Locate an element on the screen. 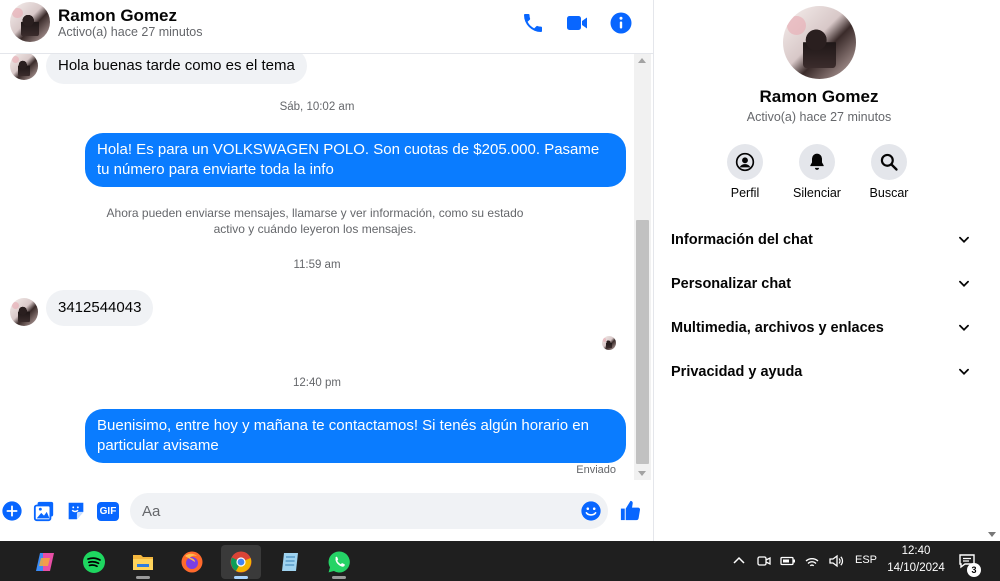 This screenshot has height=581, width=1000. profile-button: Perfil is located at coordinates (745, 172).